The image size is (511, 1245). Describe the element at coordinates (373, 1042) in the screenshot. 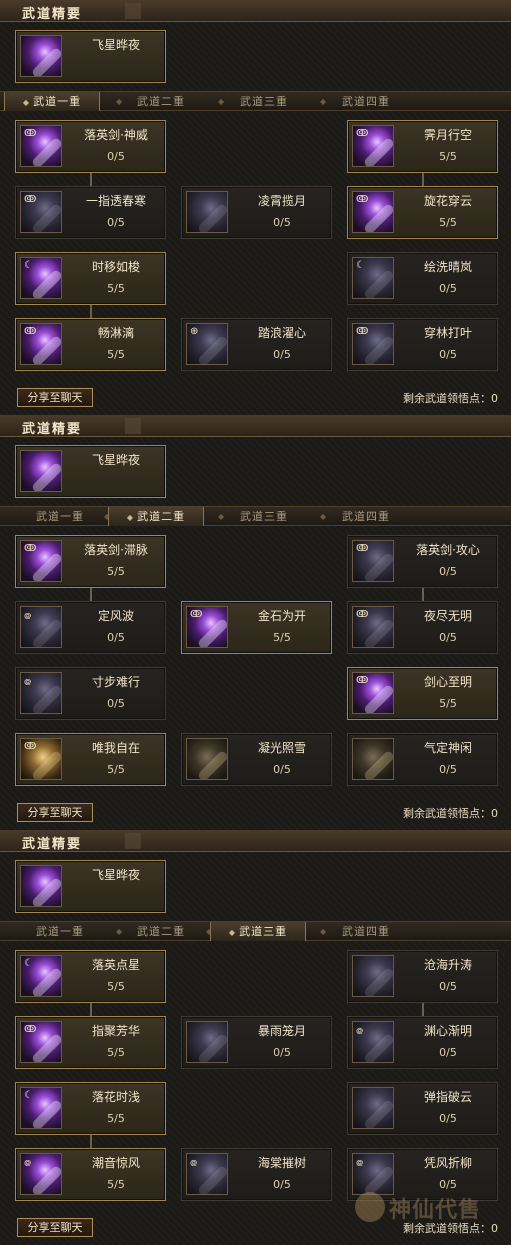

I see `abyss-skill-icon: ᪤` at that location.